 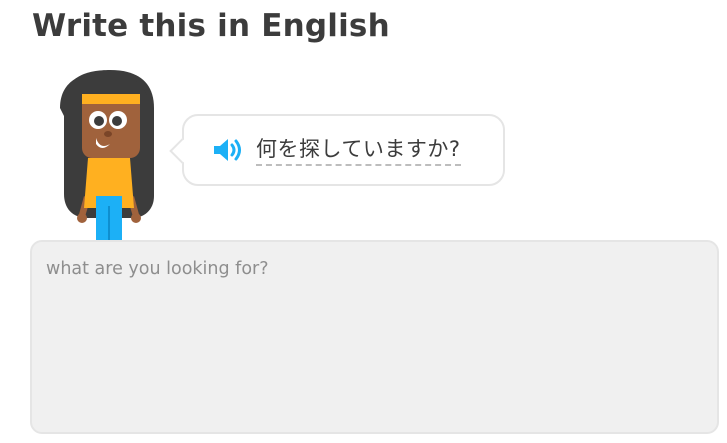 What do you see at coordinates (182, 151) in the screenshot?
I see `speech-bubble-tail` at bounding box center [182, 151].